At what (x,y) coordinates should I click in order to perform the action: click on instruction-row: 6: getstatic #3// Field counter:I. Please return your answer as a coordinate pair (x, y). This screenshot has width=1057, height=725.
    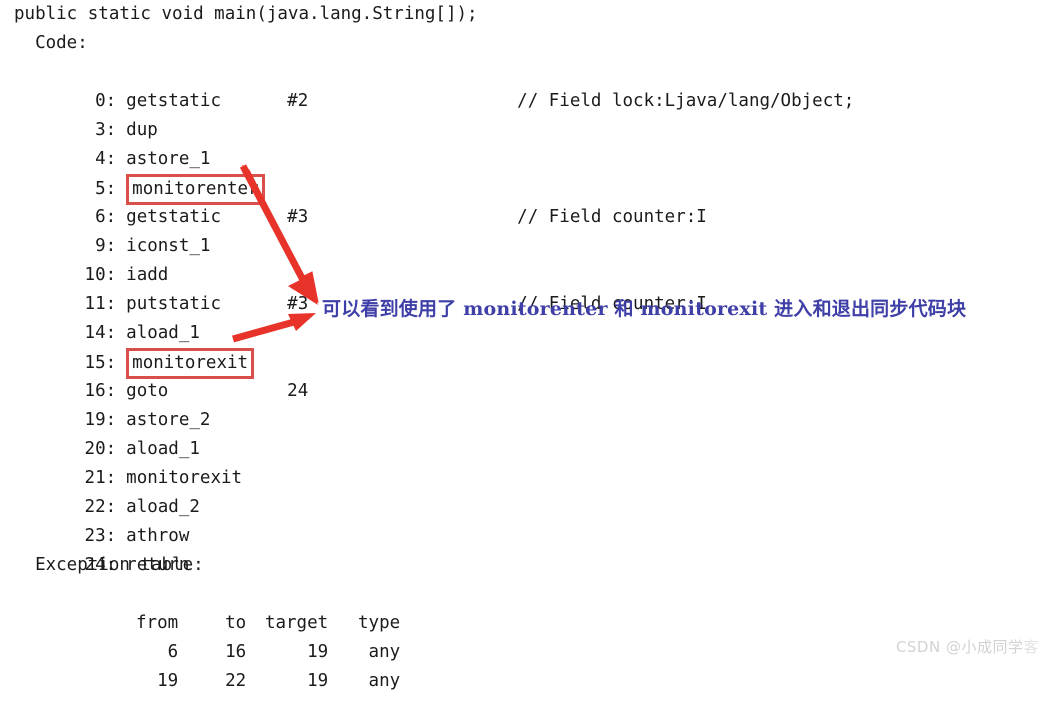
    Looking at the image, I should click on (353, 200).